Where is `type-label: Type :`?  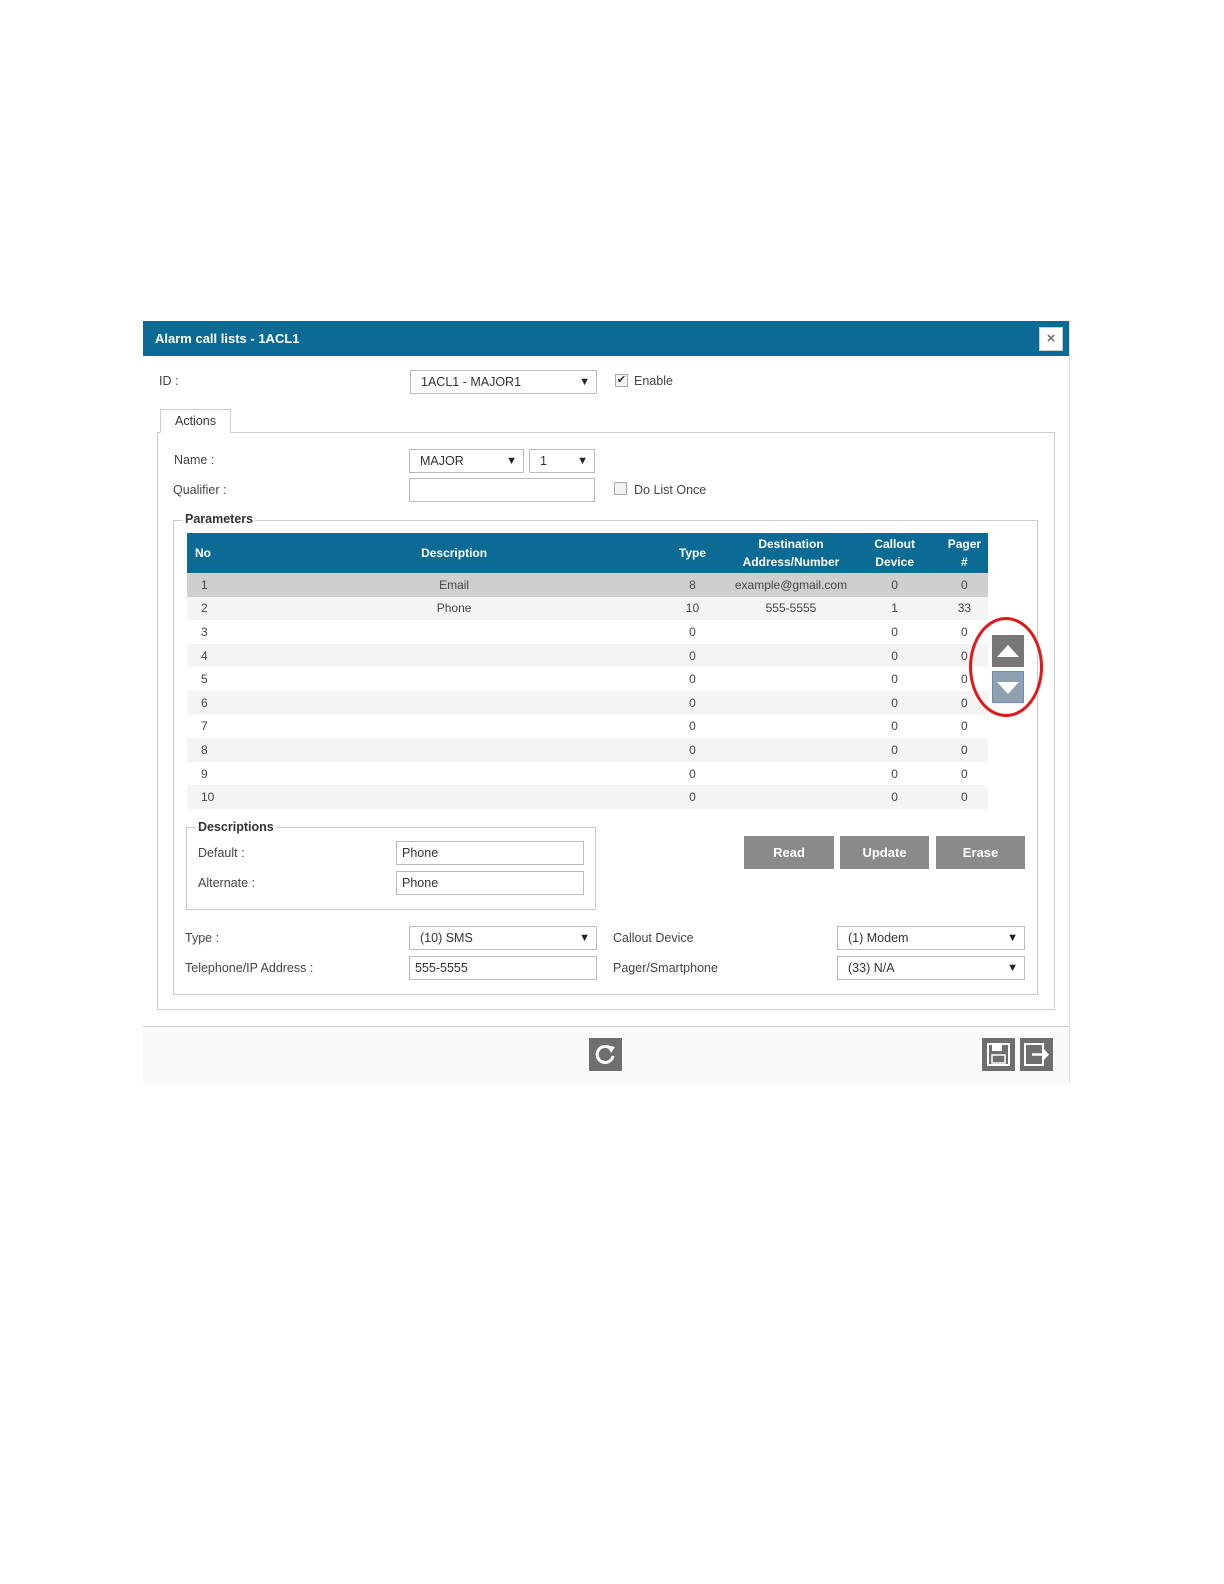
type-label: Type : is located at coordinates (202, 938).